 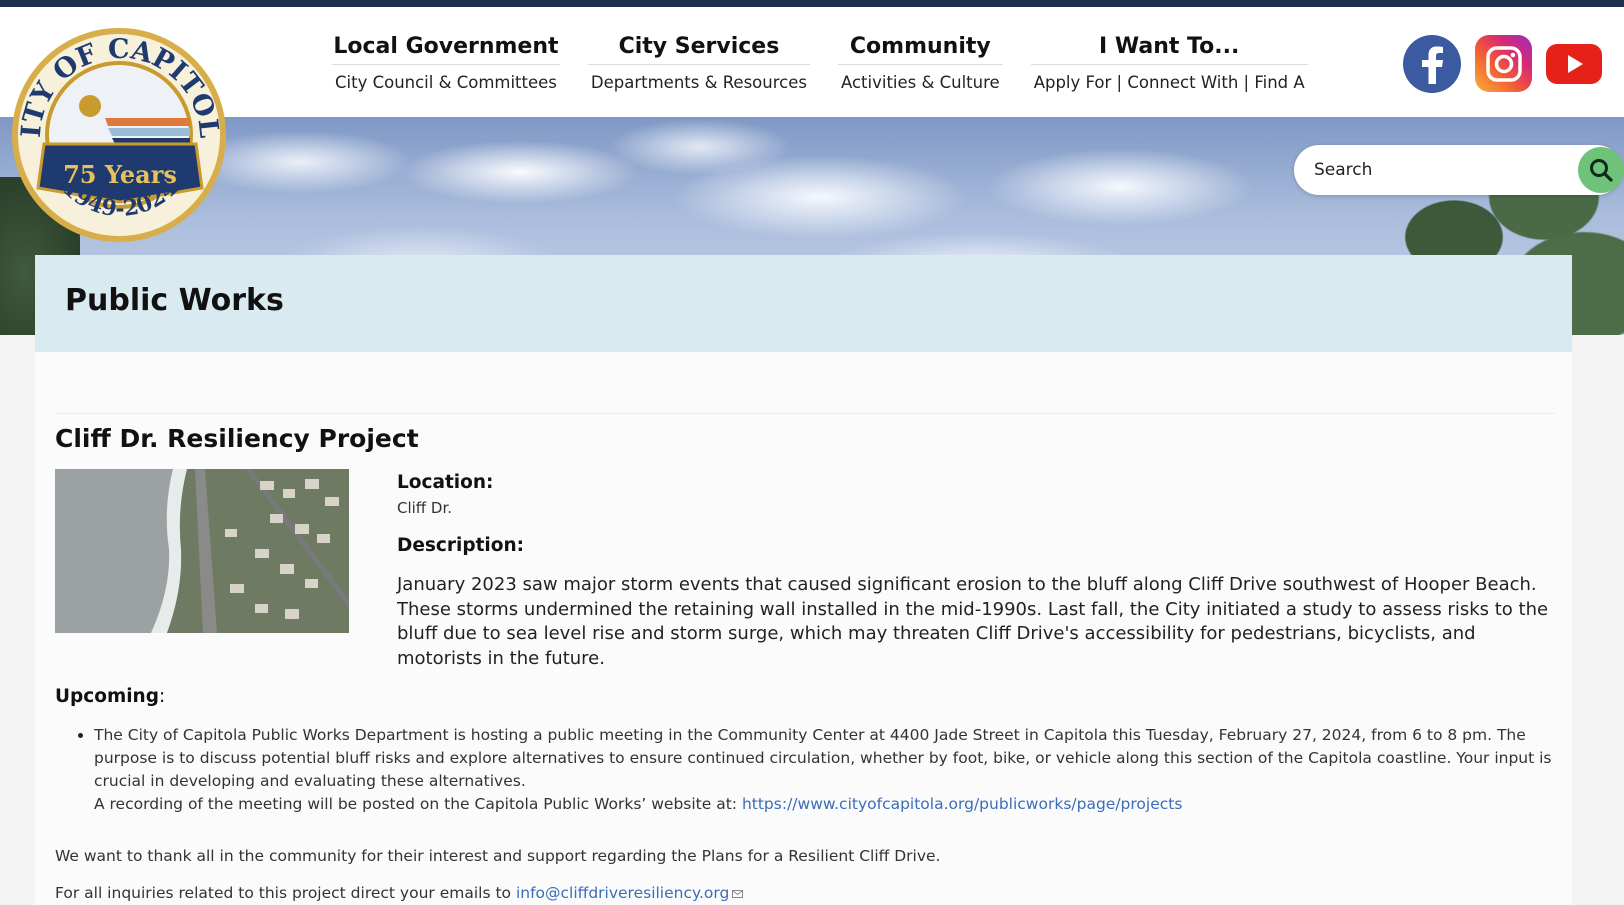 I want to click on search-icon, so click(x=1601, y=170).